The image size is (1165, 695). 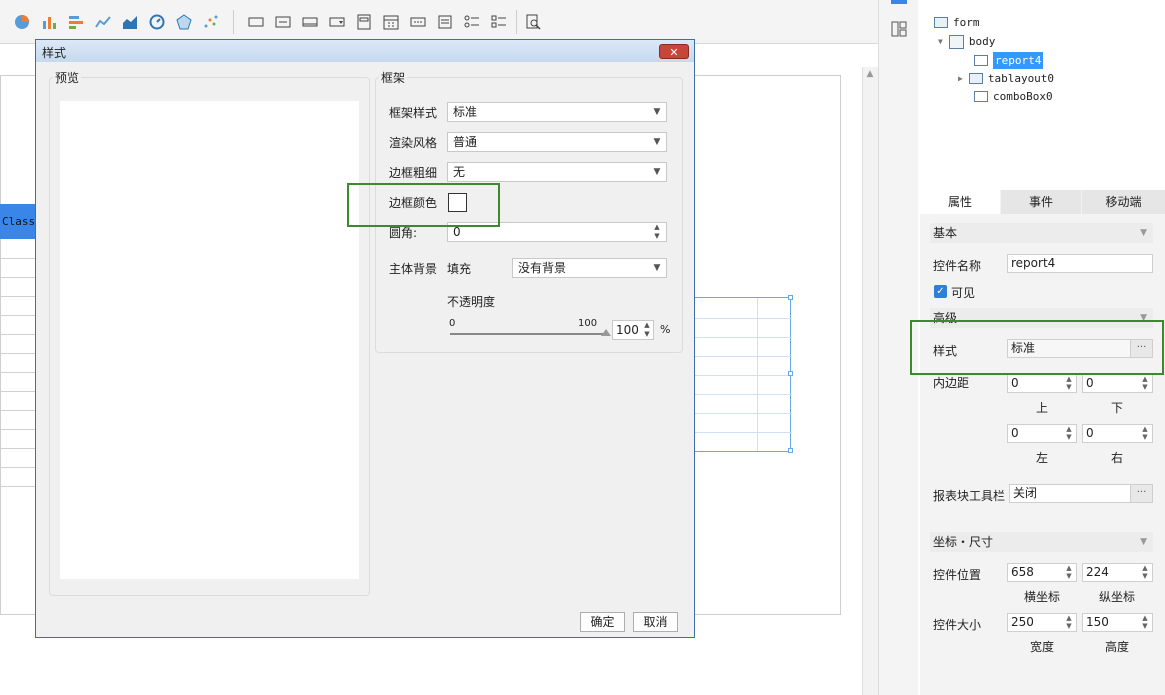 What do you see at coordinates (472, 22) in the screenshot?
I see `radio-group-icon` at bounding box center [472, 22].